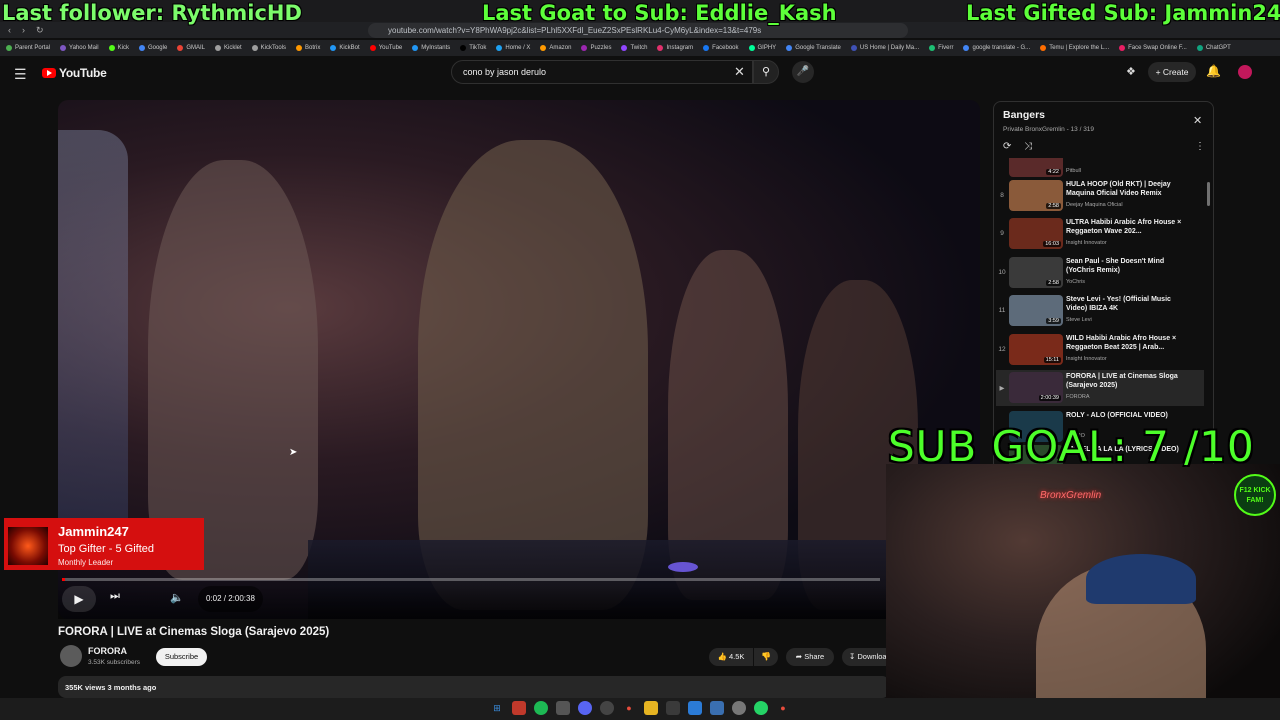 This screenshot has width=1280, height=720. Describe the element at coordinates (941, 48) in the screenshot. I see `bookmark-item: Fiverr` at that location.